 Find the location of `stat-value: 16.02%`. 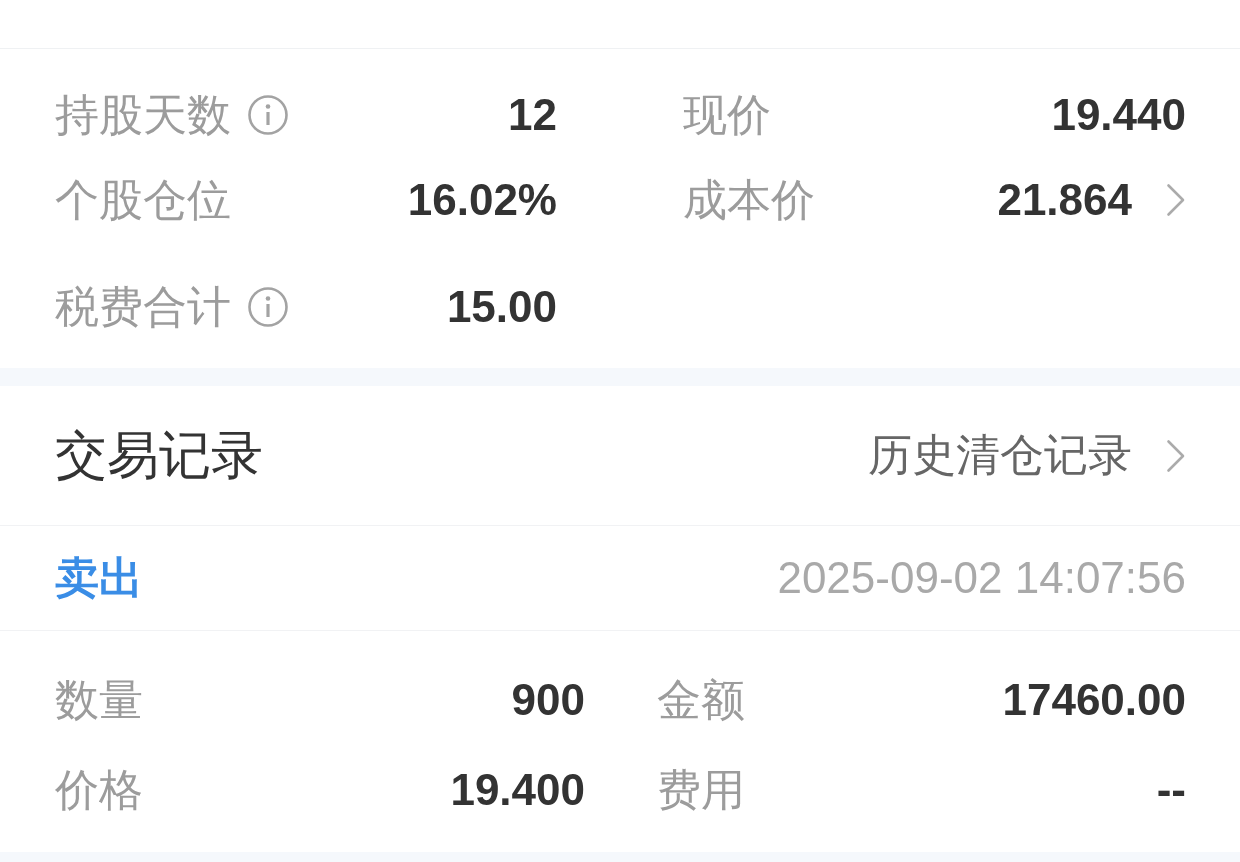

stat-value: 16.02% is located at coordinates (482, 200).